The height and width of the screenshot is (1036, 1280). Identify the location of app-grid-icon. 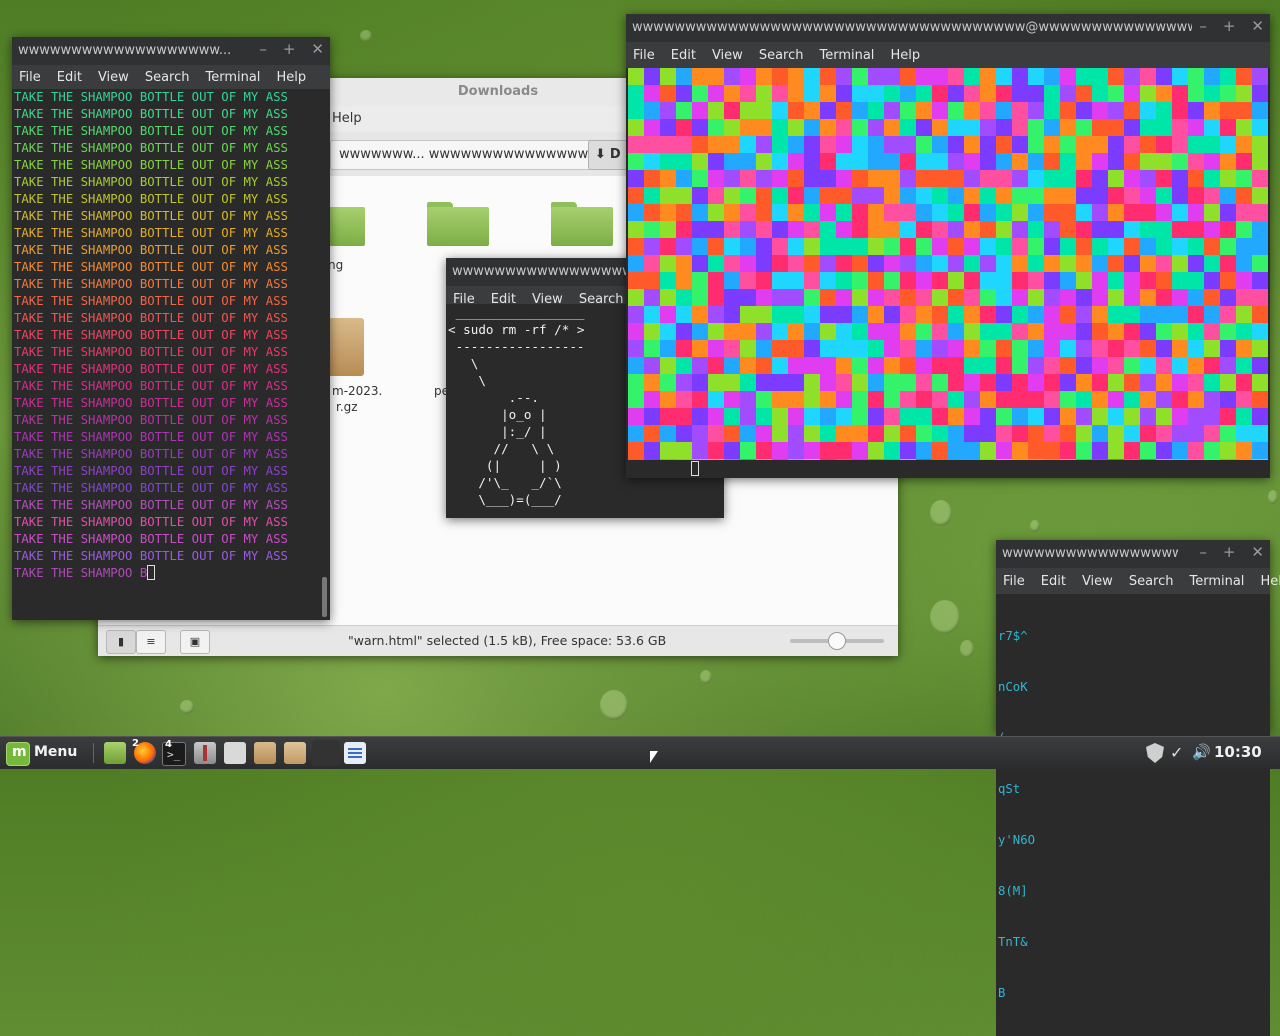
(235, 753).